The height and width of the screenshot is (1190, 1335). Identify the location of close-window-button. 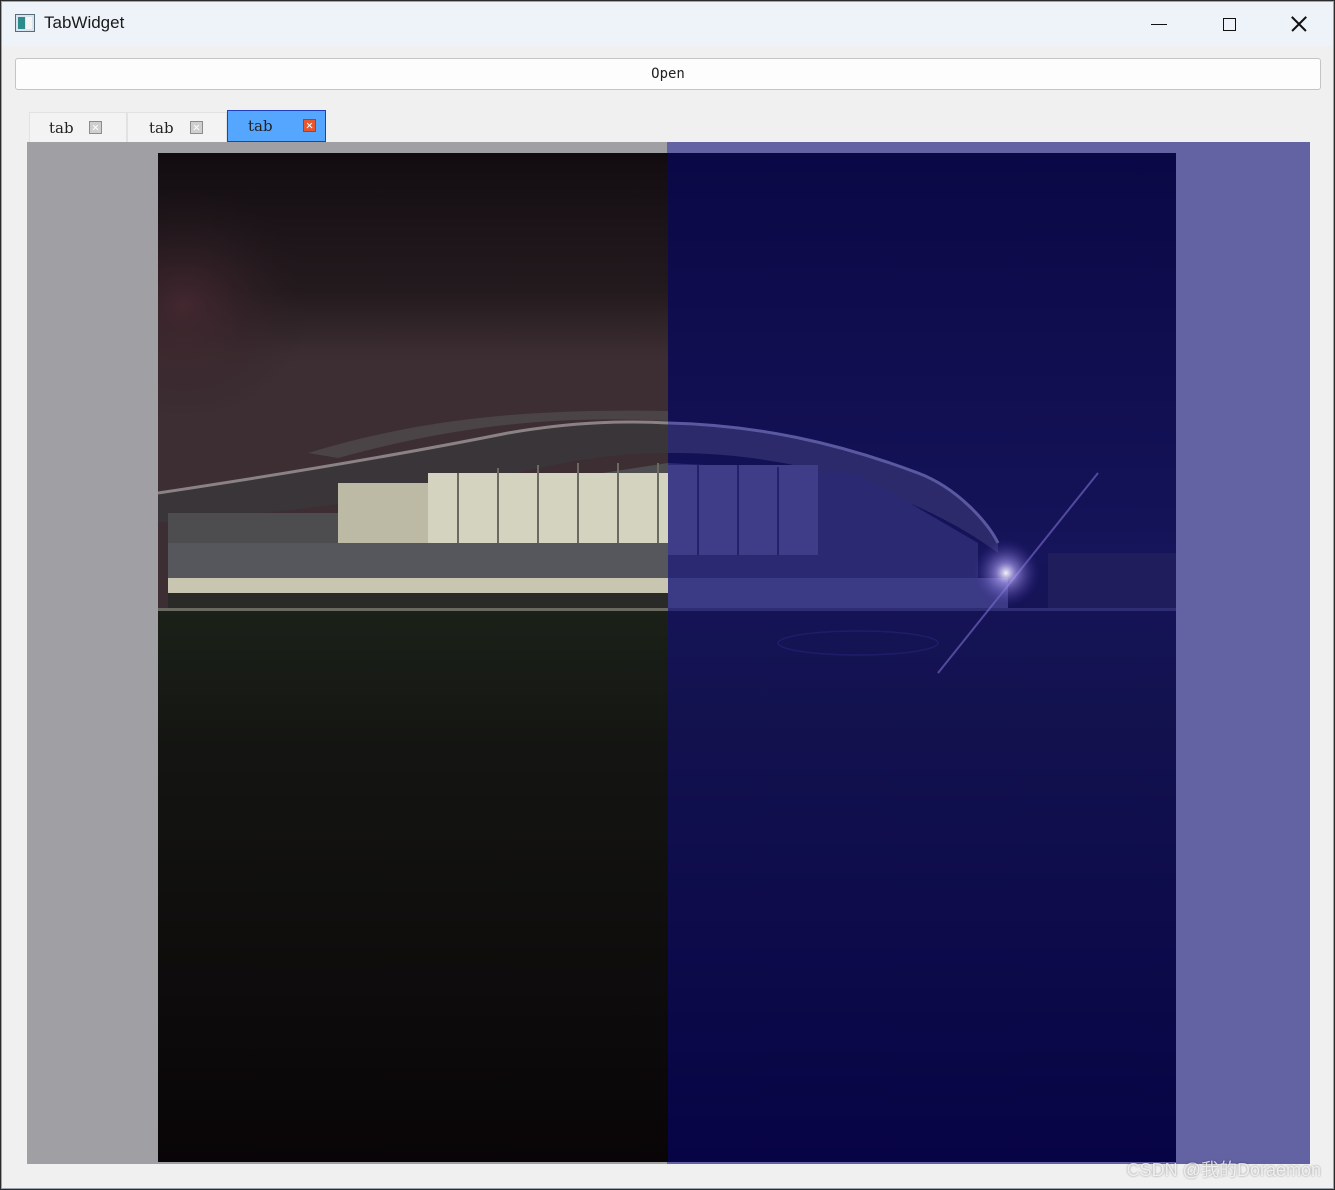
(1298, 24).